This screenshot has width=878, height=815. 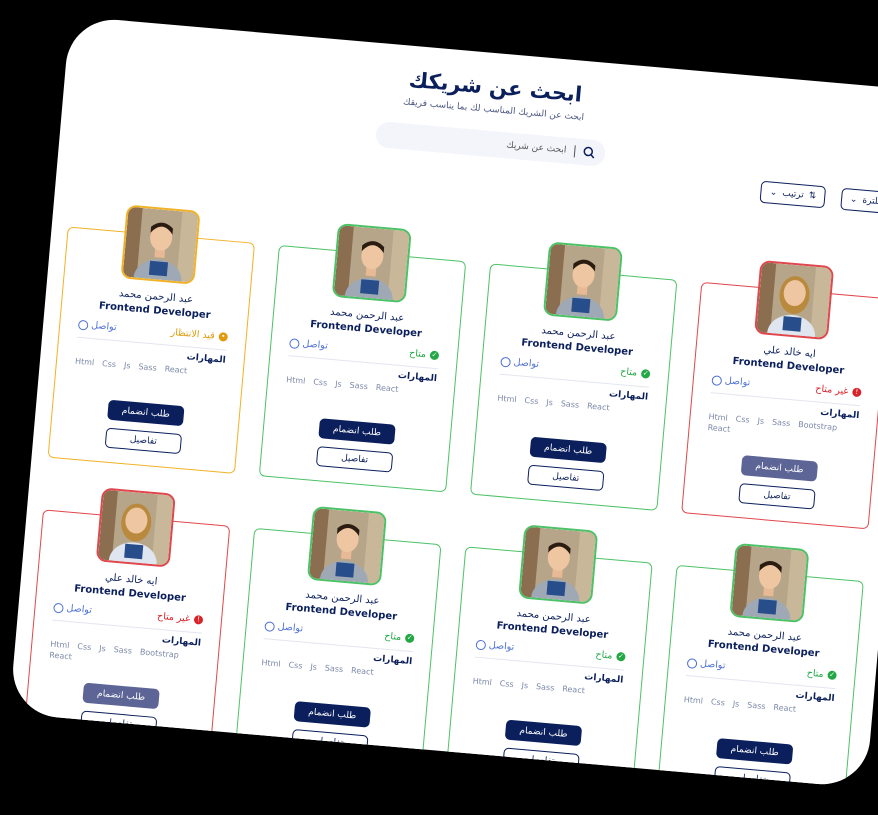 What do you see at coordinates (490, 144) in the screenshot?
I see `search-bar: ابحث عن شريك` at bounding box center [490, 144].